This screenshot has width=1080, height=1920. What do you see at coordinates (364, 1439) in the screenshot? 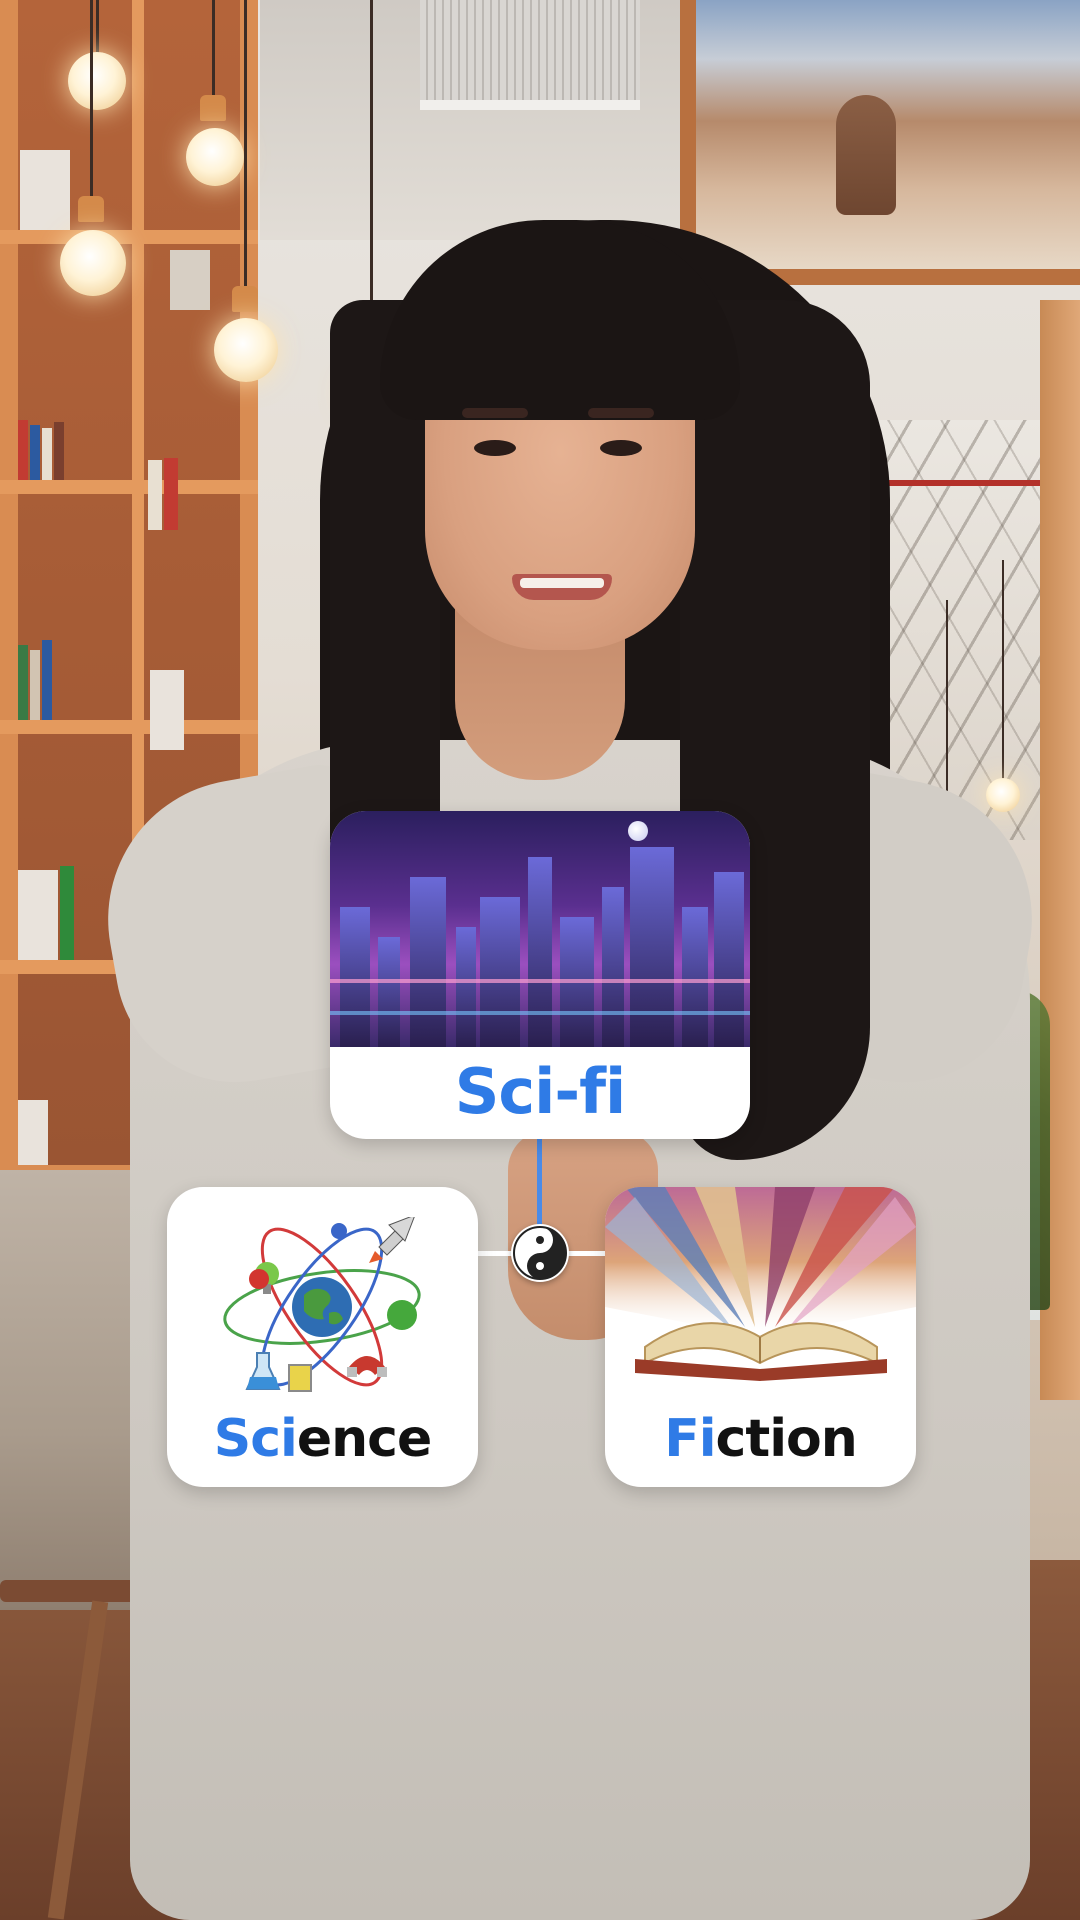
I see `science-label-rest: ence` at bounding box center [364, 1439].